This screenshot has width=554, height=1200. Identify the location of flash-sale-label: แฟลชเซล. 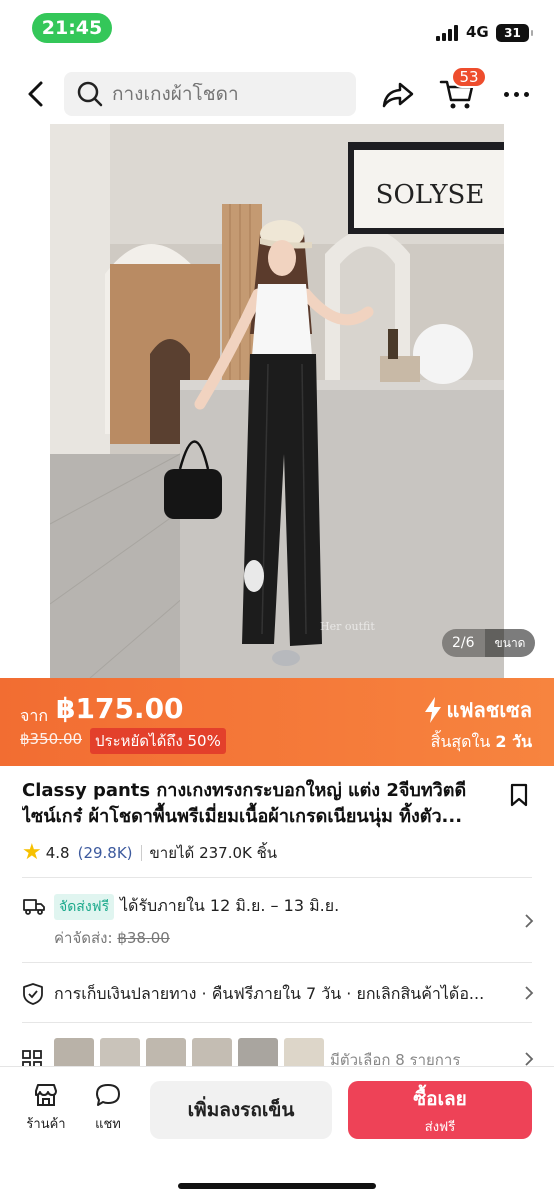
(489, 710).